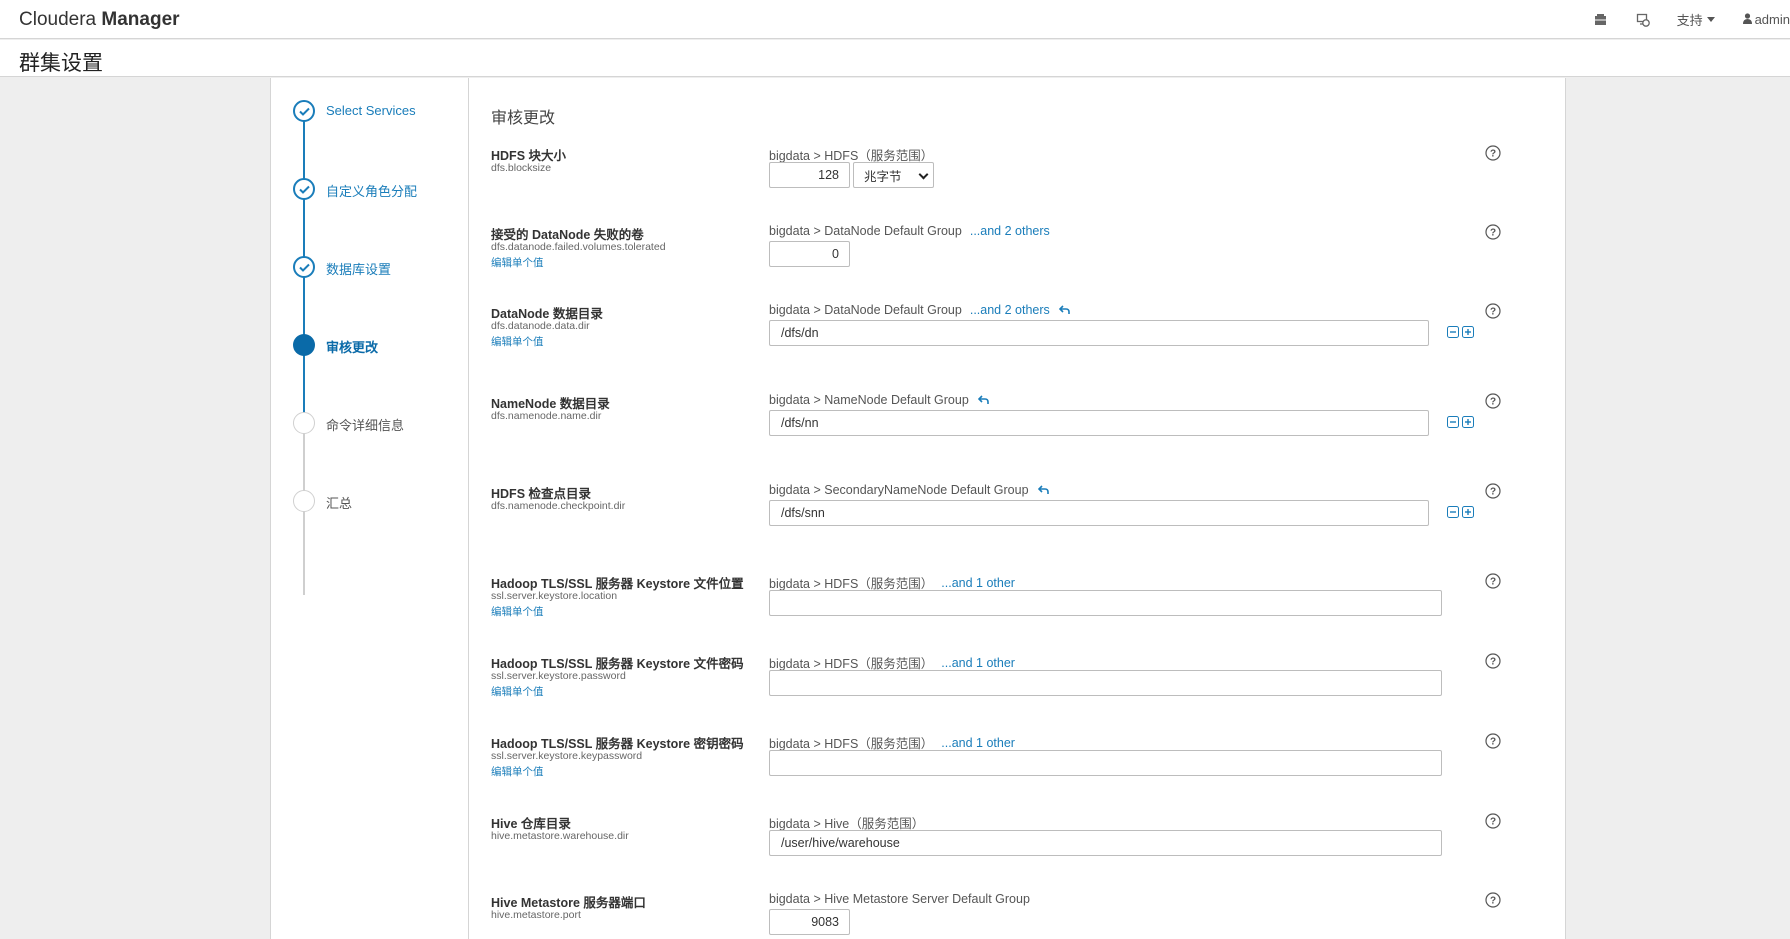 The image size is (1790, 939). Describe the element at coordinates (342, 267) in the screenshot. I see `wizard-step-database-setup: 数据库设置` at that location.